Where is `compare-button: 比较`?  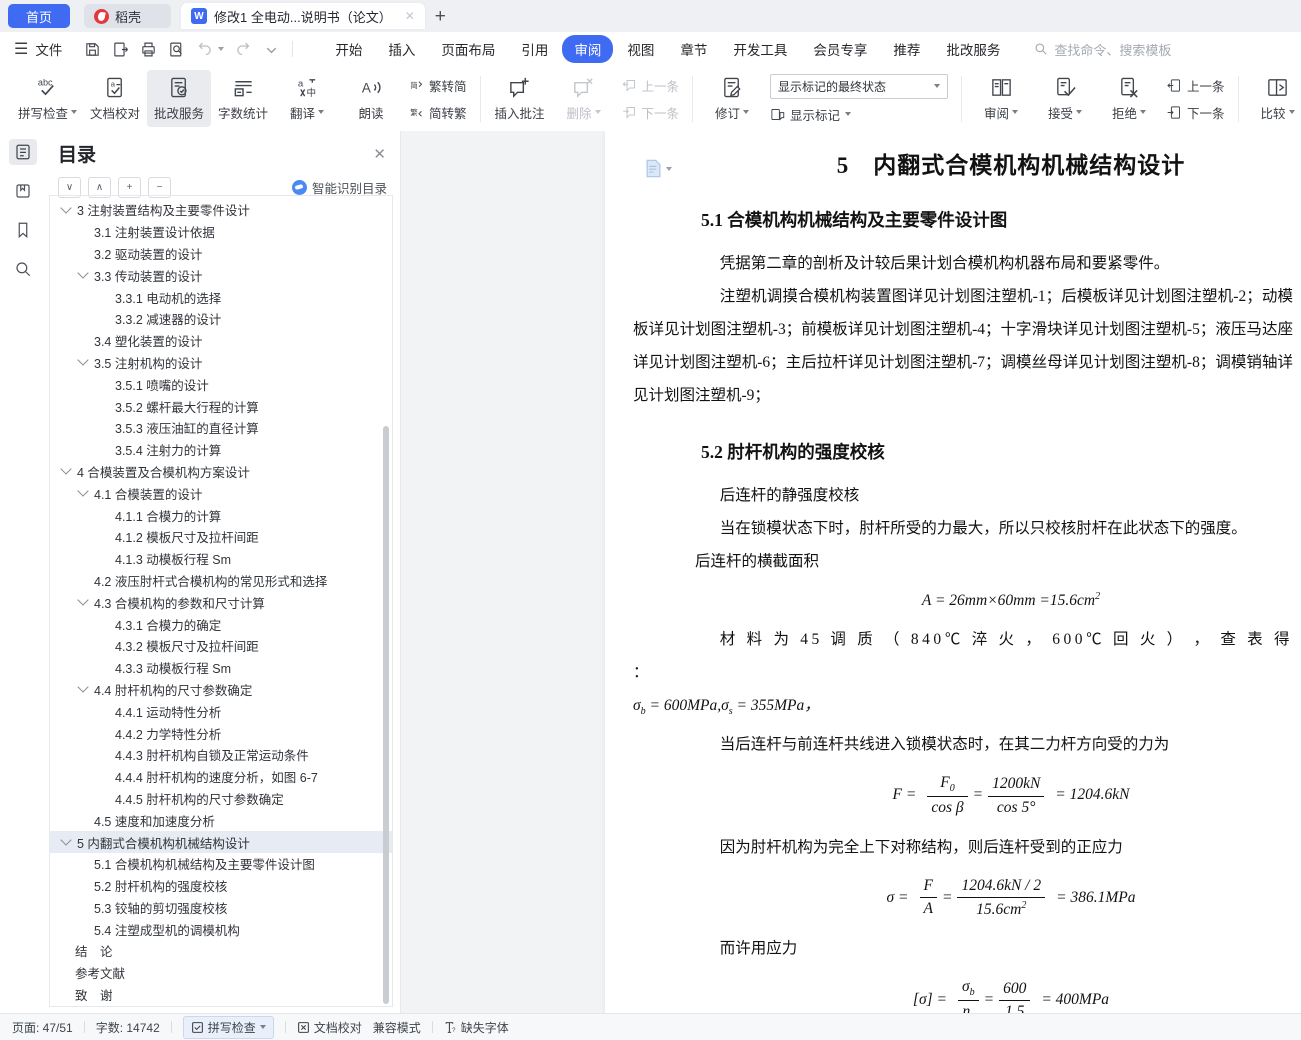 compare-button: 比较 is located at coordinates (1273, 98).